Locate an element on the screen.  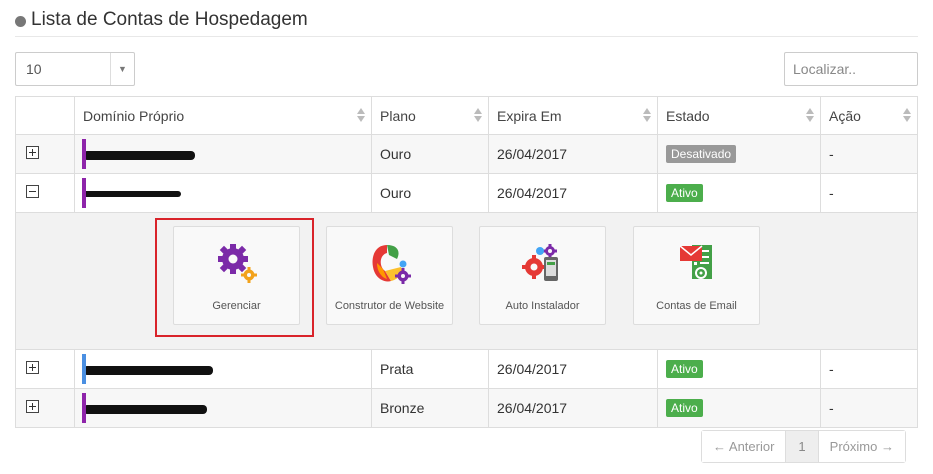
status-cell: Desativado is located at coordinates (739, 154).